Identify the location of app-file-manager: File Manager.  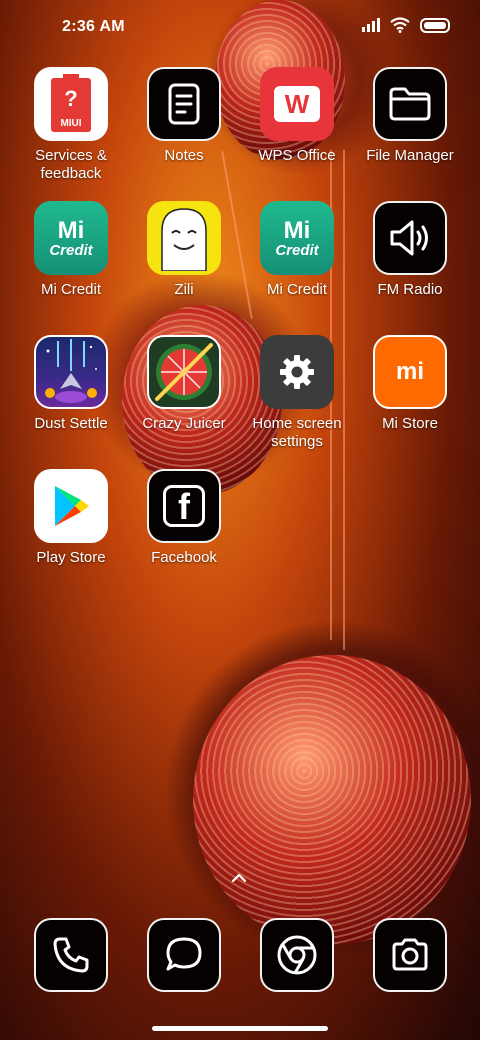
(410, 116).